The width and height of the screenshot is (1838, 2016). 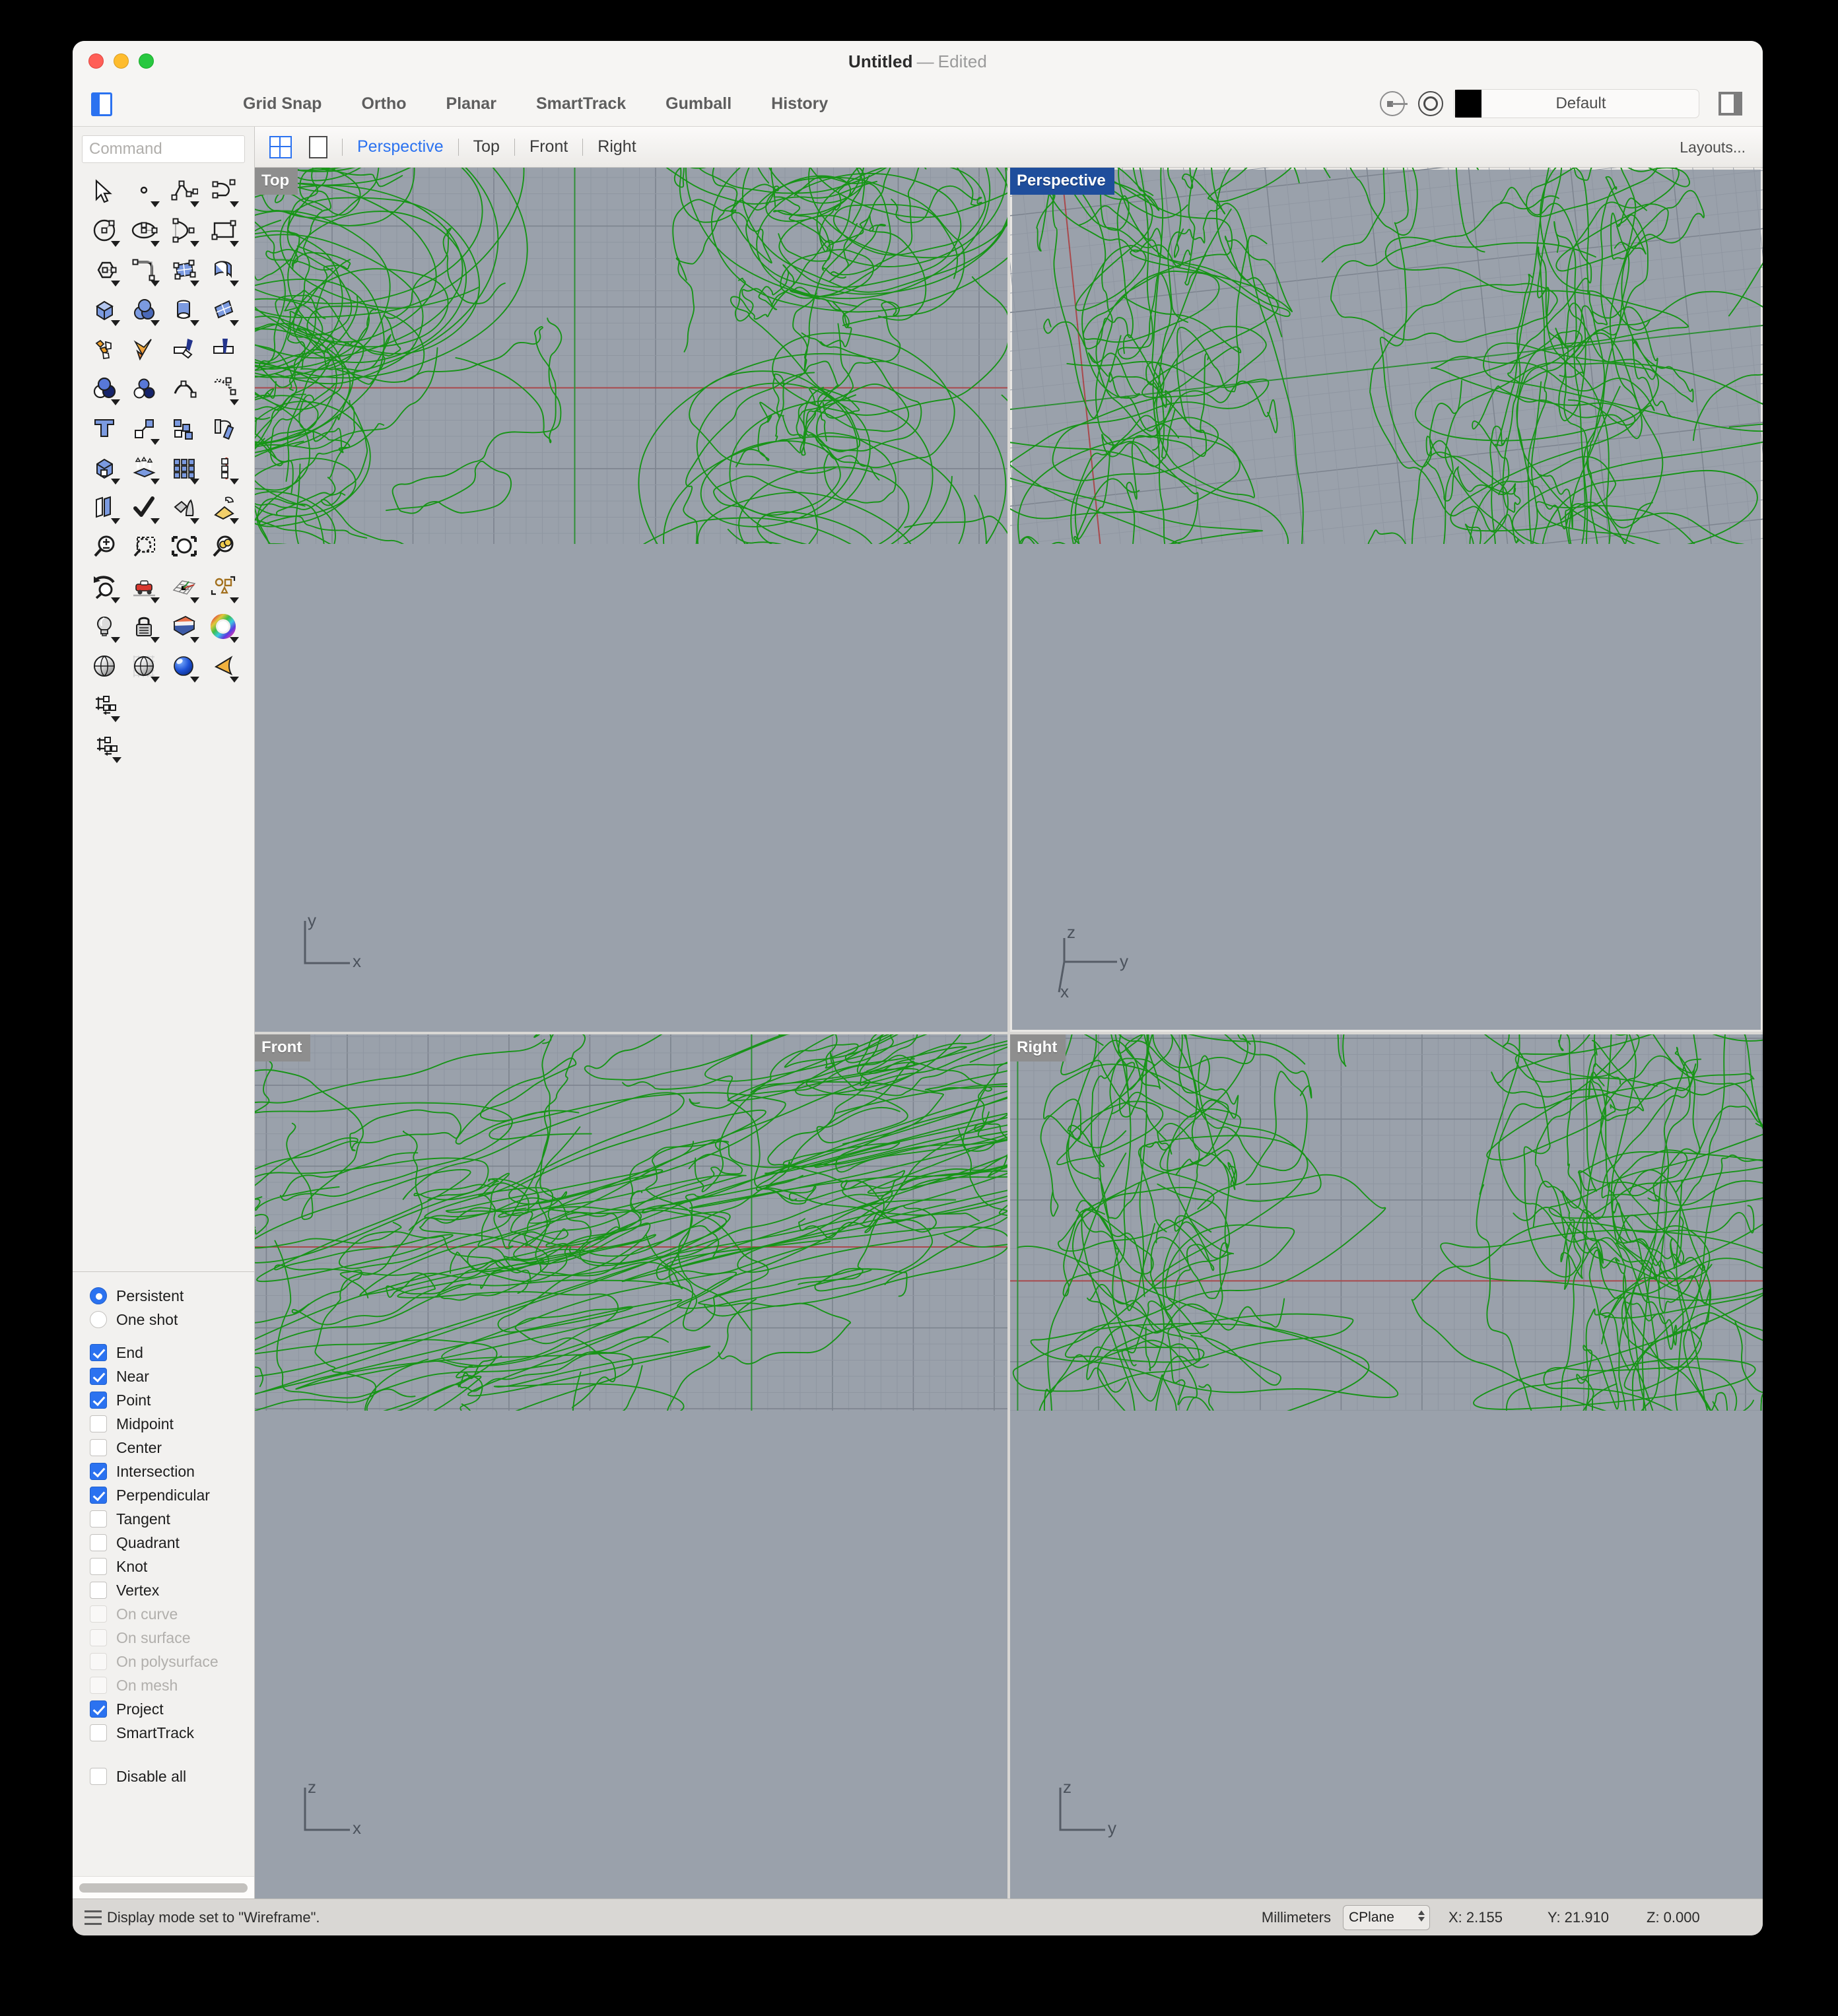 What do you see at coordinates (99, 1777) in the screenshot?
I see `checkbox-icon-disable-all` at bounding box center [99, 1777].